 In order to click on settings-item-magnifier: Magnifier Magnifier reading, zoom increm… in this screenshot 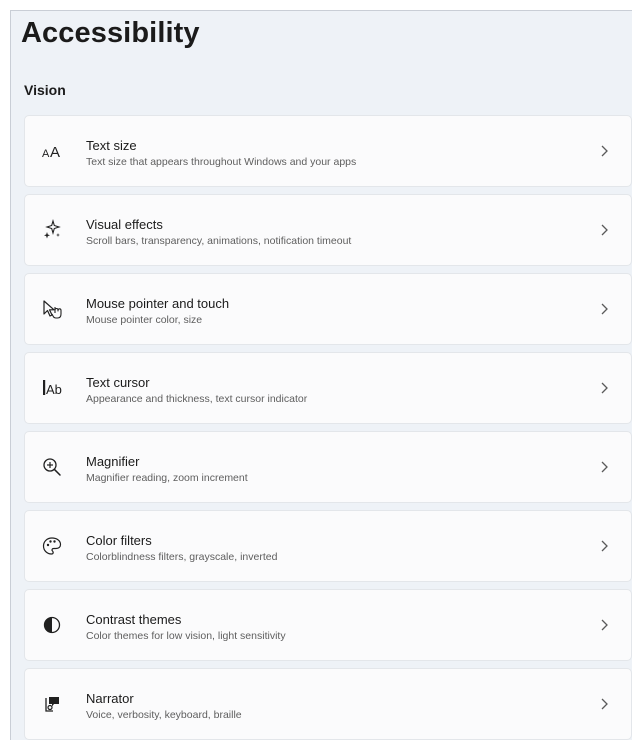, I will do `click(328, 467)`.